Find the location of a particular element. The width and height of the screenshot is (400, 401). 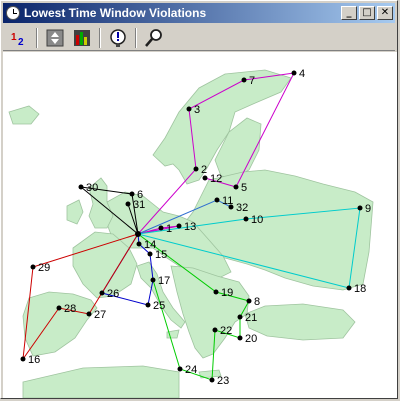

sort-order-button: 1 2 is located at coordinates (19, 38).